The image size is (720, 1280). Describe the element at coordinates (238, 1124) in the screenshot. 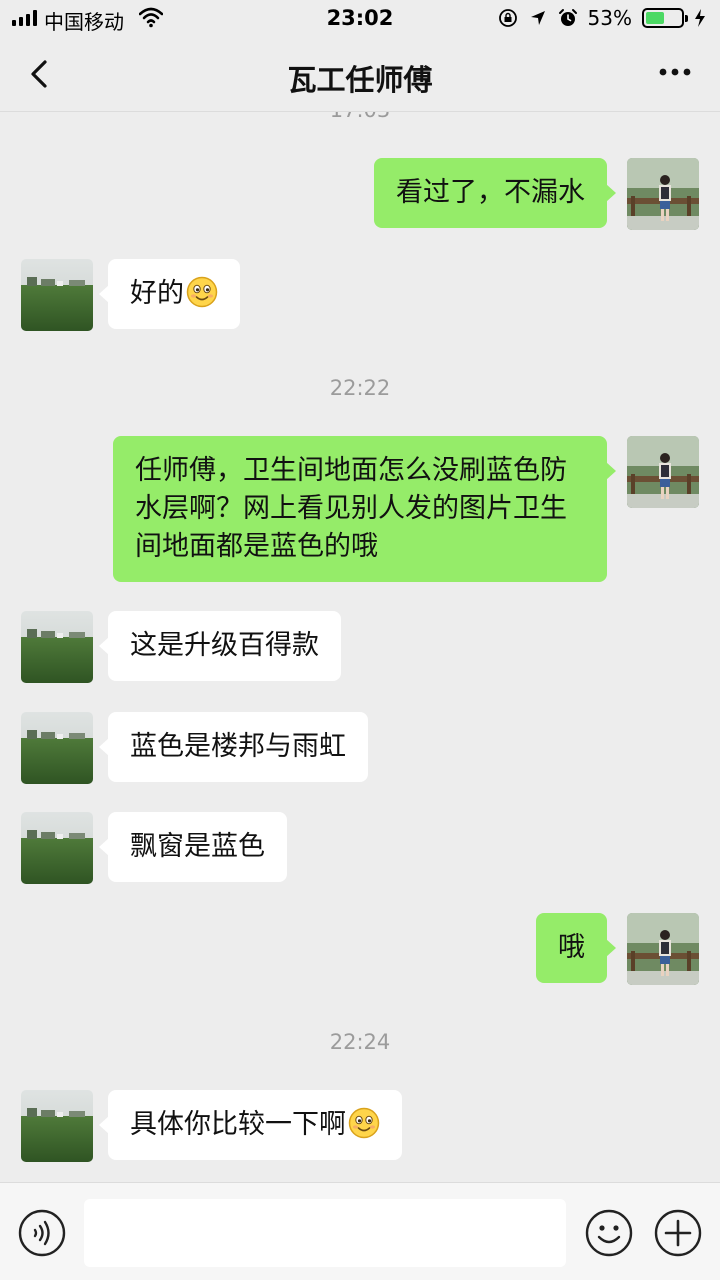

I see `message-text: 具体你比较一下啊` at that location.